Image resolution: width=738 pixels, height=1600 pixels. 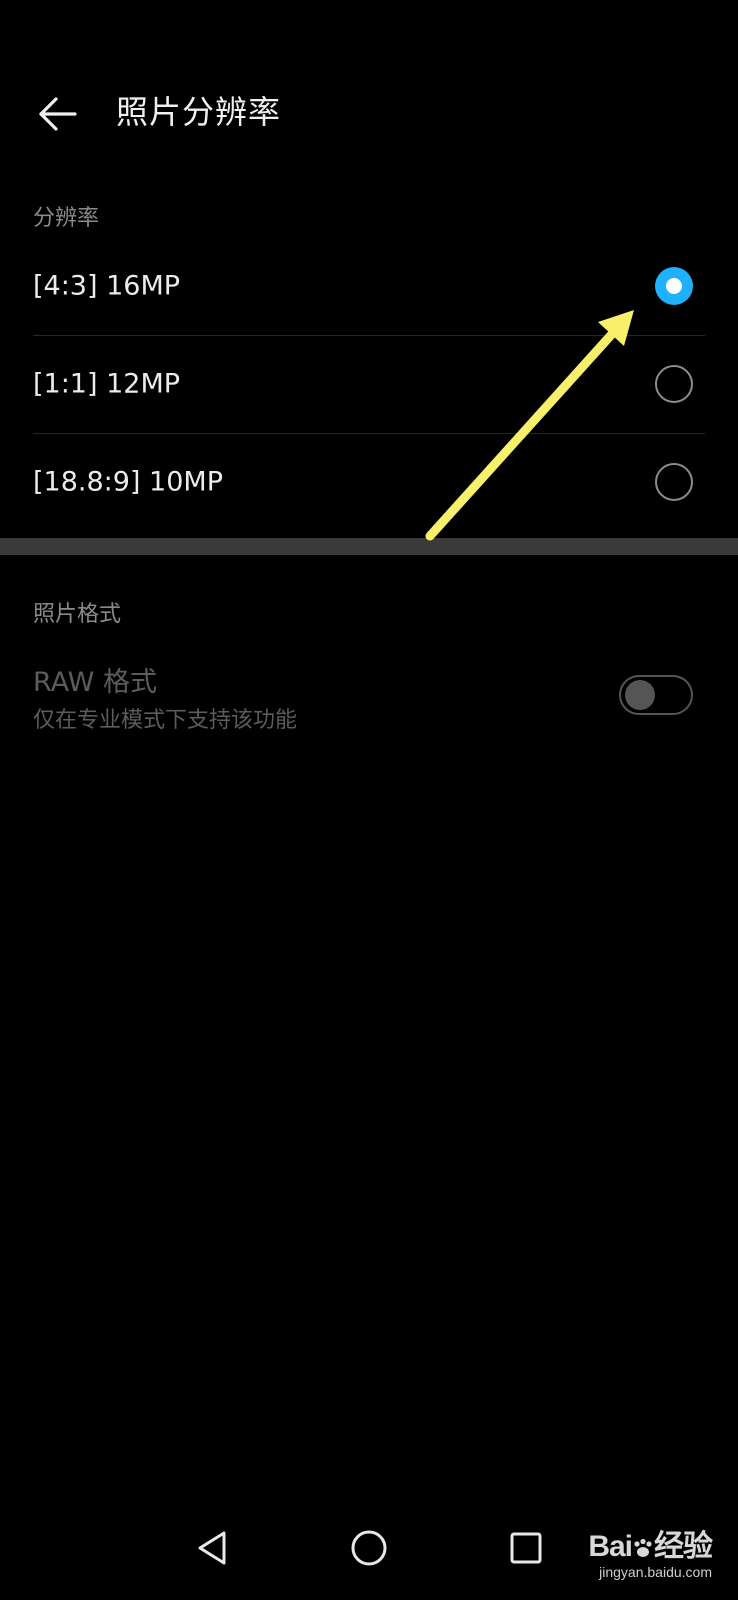 What do you see at coordinates (674, 286) in the screenshot?
I see `radio-button-selected` at bounding box center [674, 286].